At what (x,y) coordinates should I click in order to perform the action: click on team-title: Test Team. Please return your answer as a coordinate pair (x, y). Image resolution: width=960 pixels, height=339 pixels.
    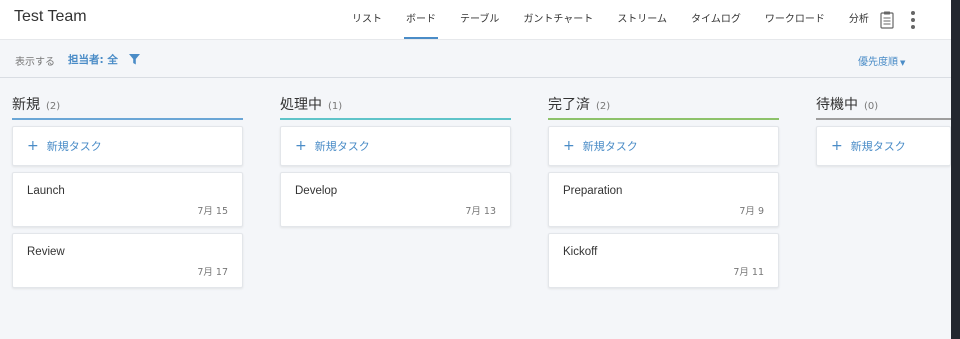
    Looking at the image, I should click on (50, 16).